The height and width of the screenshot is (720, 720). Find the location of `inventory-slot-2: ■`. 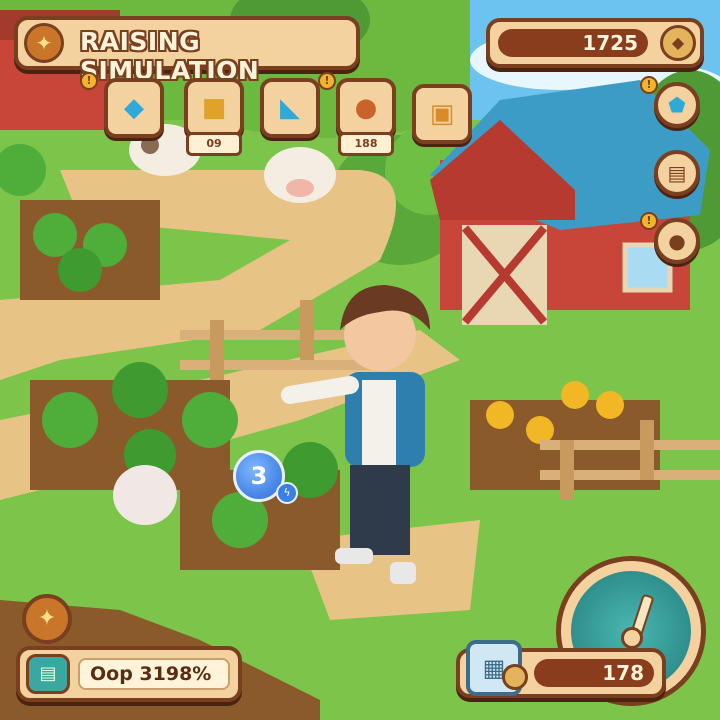

inventory-slot-2: ■ is located at coordinates (214, 108).